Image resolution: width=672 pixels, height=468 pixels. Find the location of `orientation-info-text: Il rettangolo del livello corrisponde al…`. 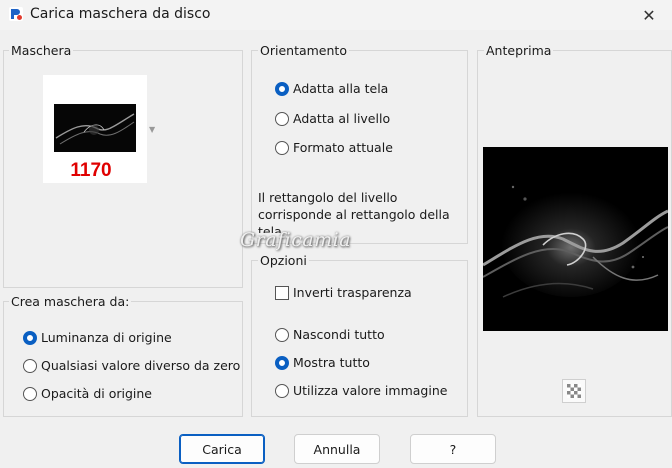

orientation-info-text: Il rettangolo del livello corrisponde al… is located at coordinates (354, 211).